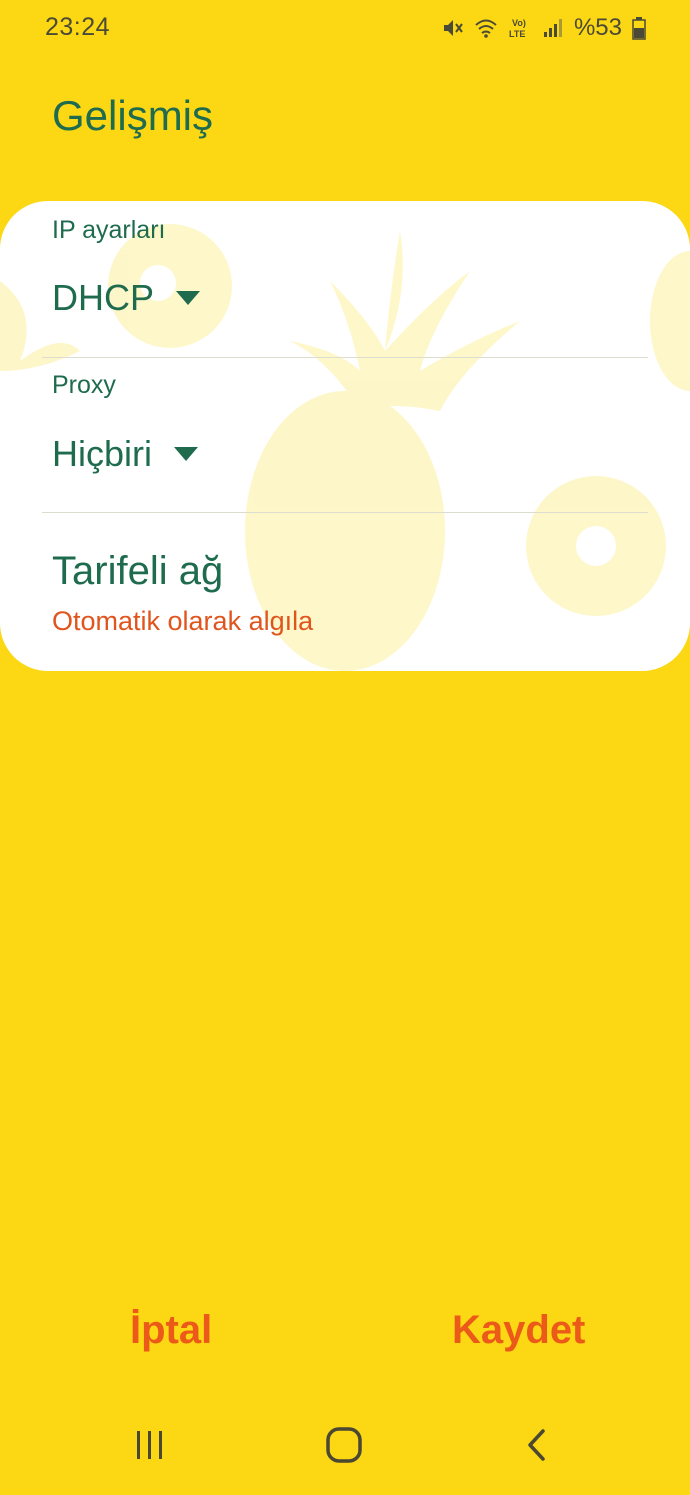  I want to click on navigation-bar, so click(345, 1447).